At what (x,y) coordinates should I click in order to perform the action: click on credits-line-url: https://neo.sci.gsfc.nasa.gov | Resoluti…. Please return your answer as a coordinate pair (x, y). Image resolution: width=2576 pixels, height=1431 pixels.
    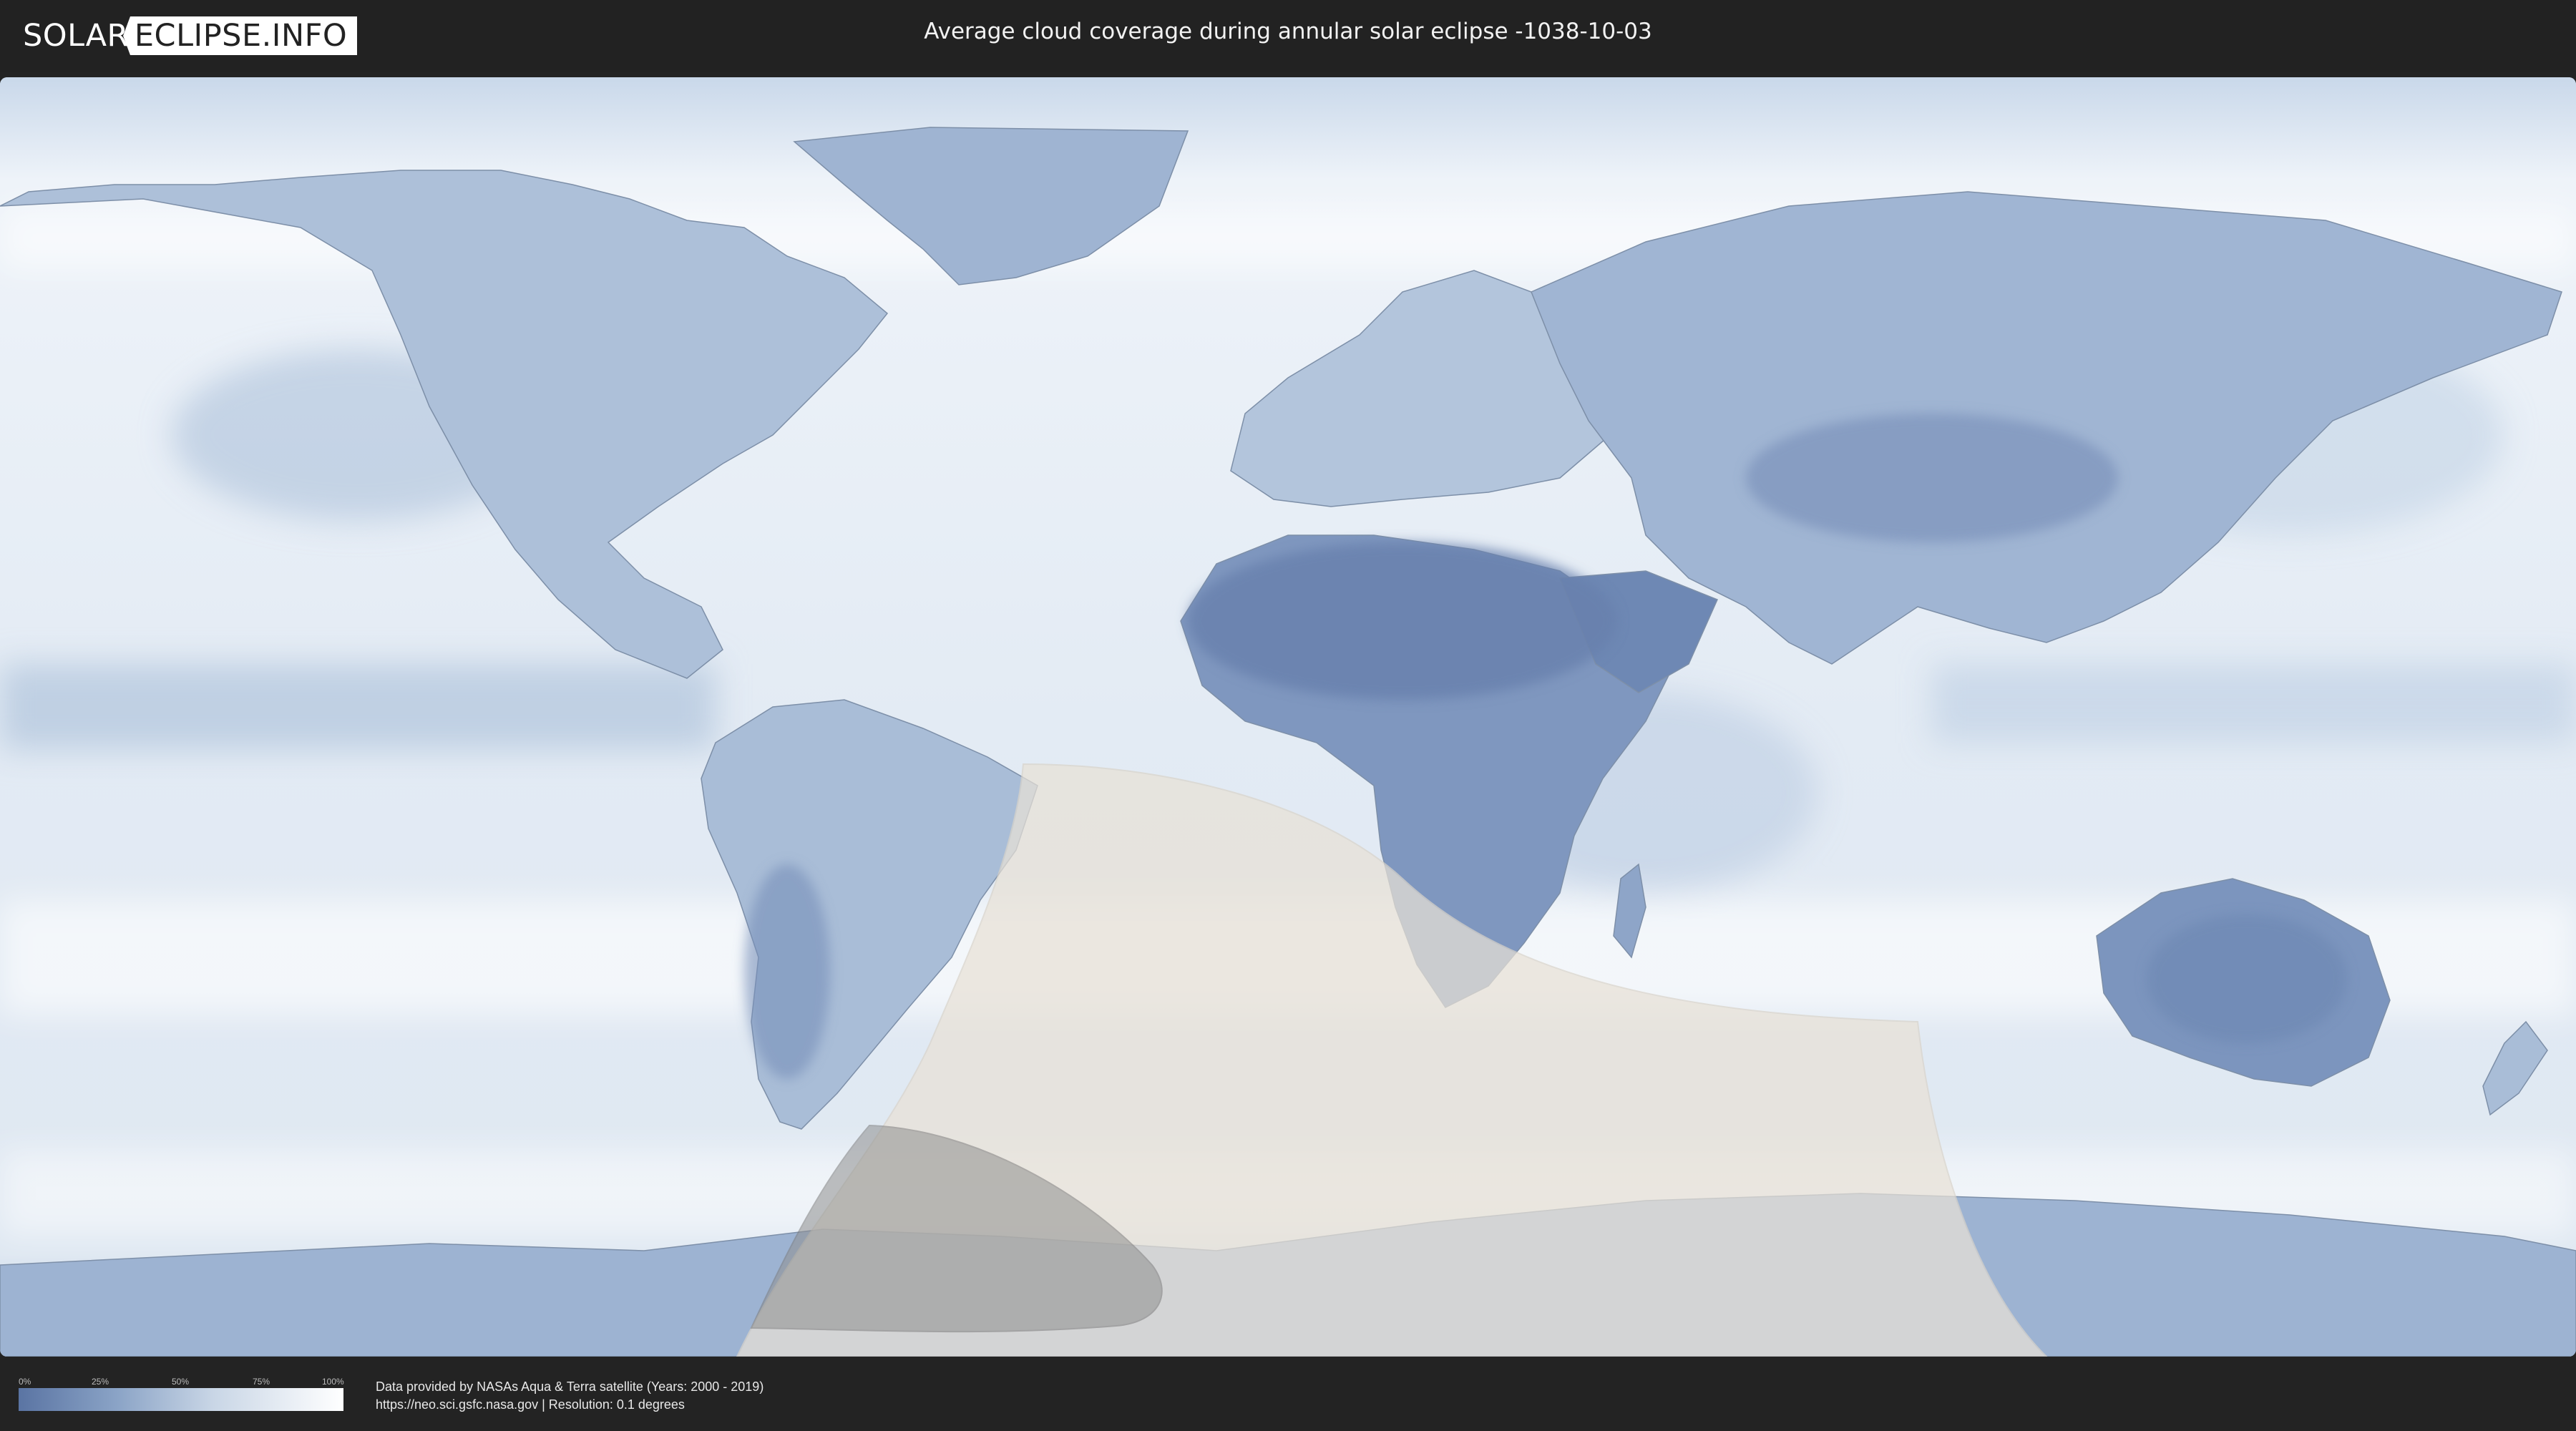
    Looking at the image, I should click on (569, 1405).